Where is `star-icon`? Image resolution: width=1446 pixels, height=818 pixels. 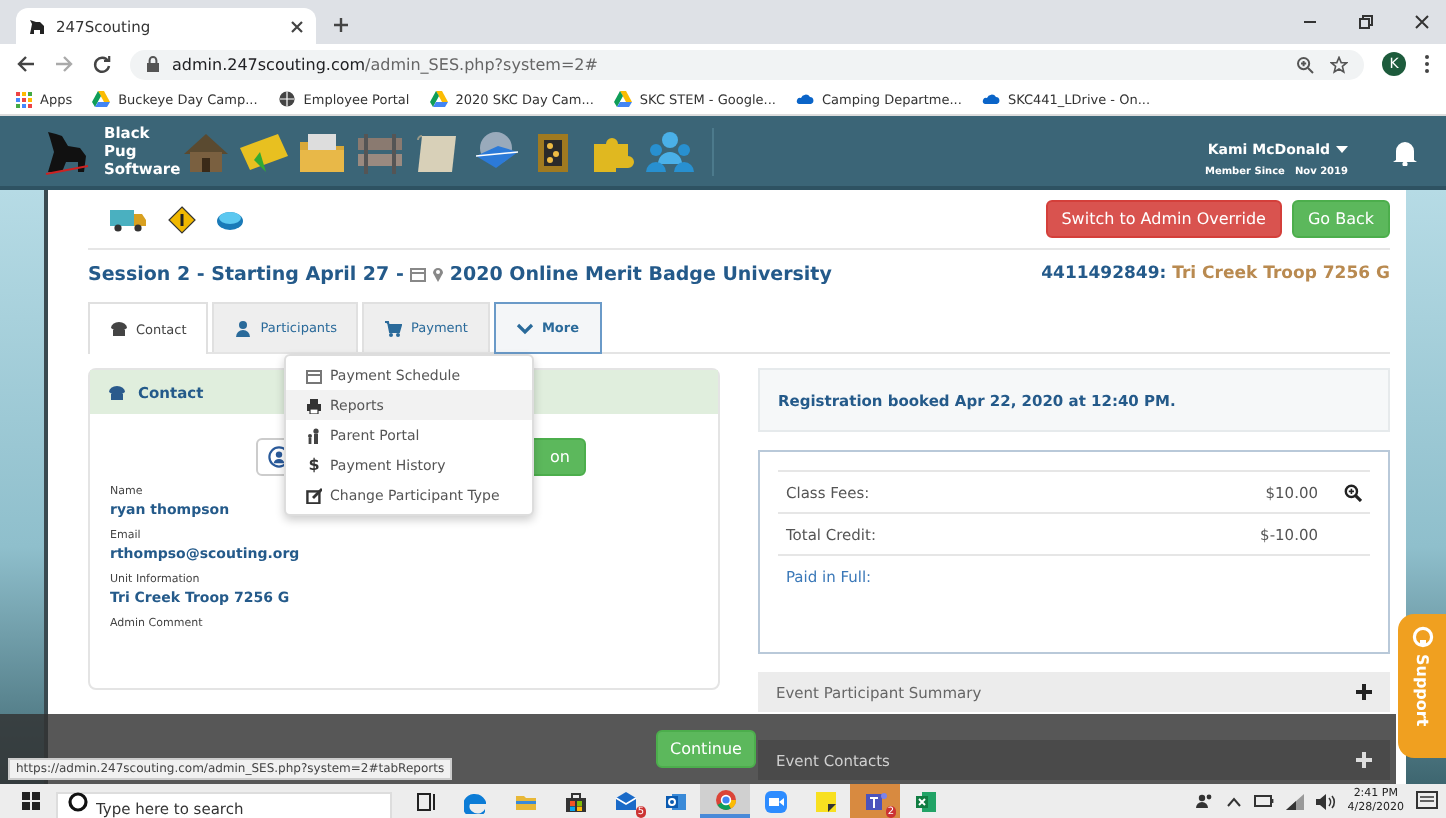 star-icon is located at coordinates (1339, 64).